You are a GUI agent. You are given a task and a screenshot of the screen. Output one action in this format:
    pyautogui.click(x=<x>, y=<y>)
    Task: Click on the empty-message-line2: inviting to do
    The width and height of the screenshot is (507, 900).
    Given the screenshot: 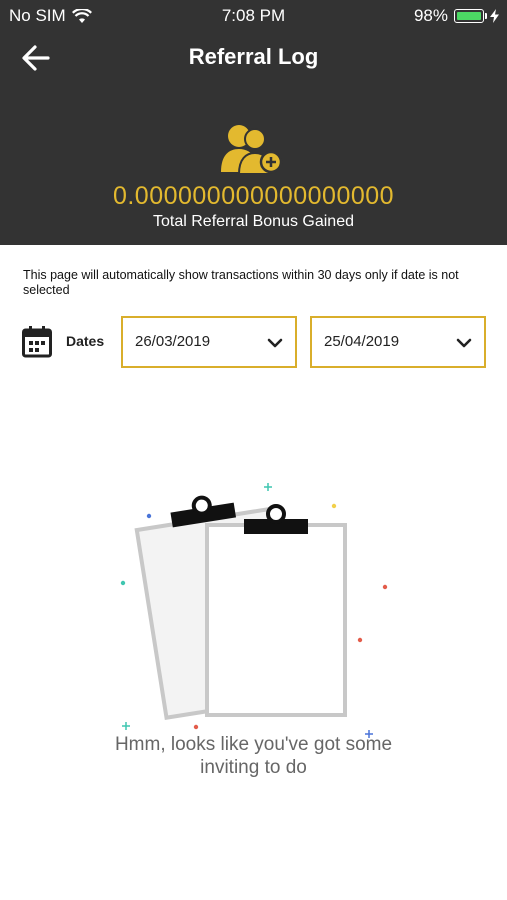 What is the action you would take?
    pyautogui.click(x=253, y=767)
    